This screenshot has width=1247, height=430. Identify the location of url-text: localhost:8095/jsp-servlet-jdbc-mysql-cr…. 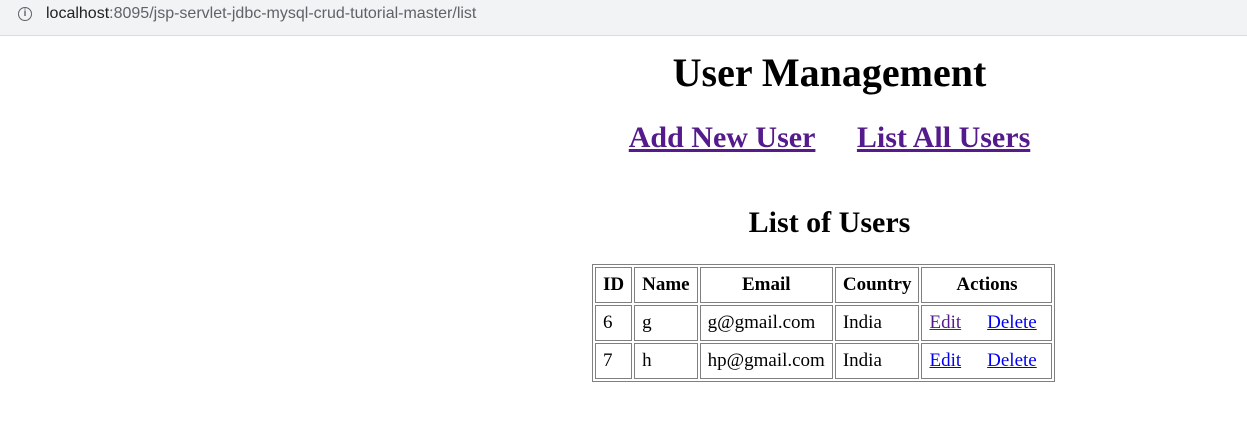
(261, 14).